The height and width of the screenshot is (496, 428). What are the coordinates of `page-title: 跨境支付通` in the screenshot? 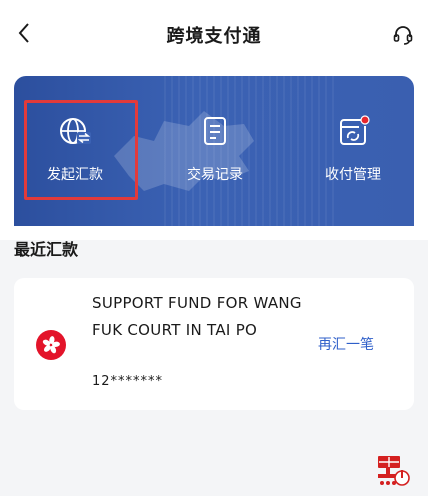 It's located at (214, 36).